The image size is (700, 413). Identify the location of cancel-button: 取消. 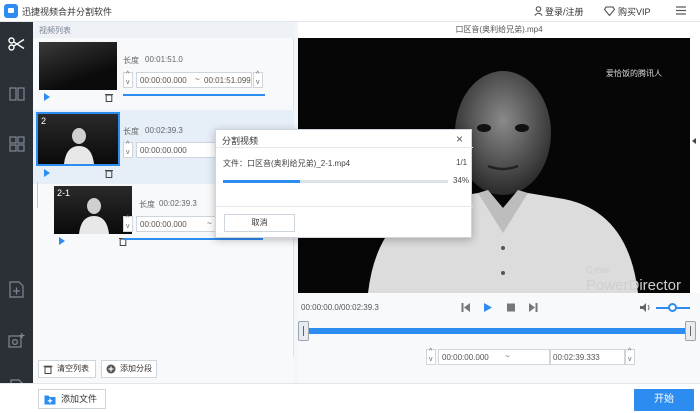
(259, 223).